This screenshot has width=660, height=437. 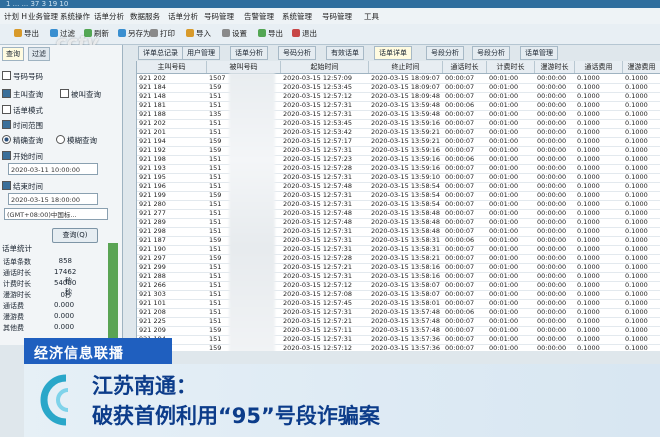 I want to click on table-cell: 2020-03-15 13:58:54, so click(x=406, y=186).